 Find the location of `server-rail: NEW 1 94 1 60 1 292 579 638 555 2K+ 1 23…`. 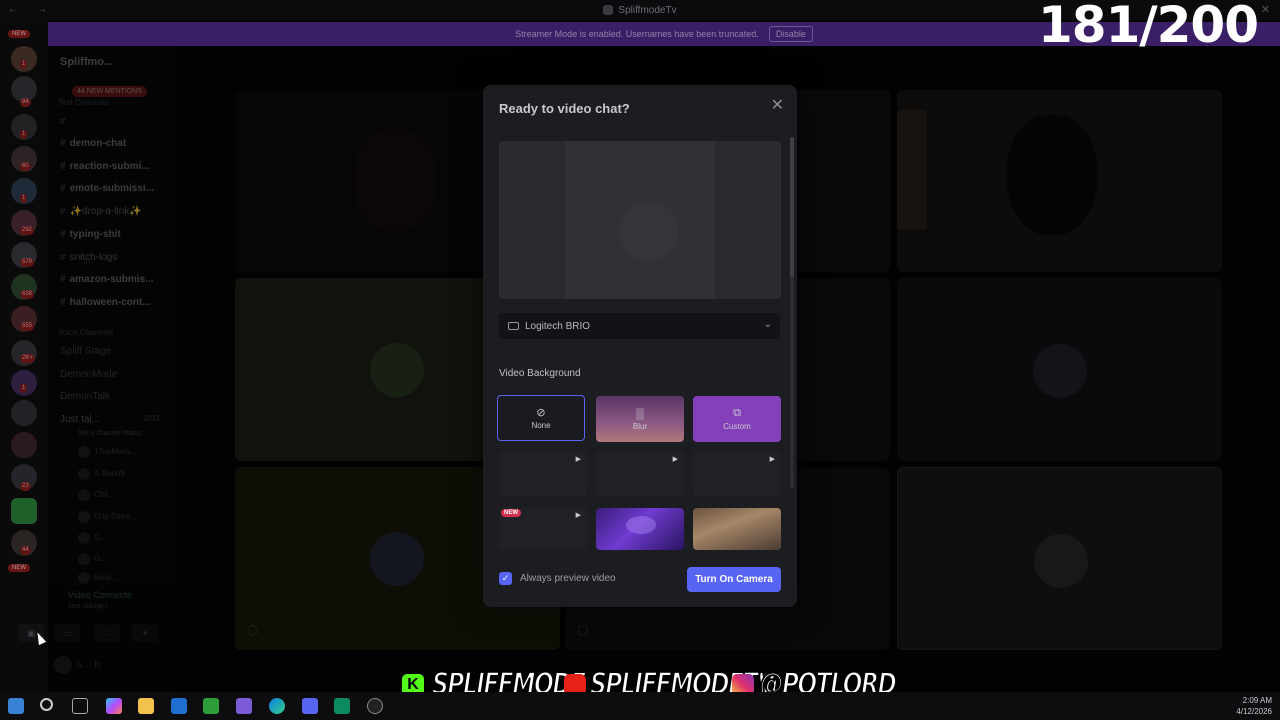

server-rail: NEW 1 94 1 60 1 292 579 638 555 2K+ 1 23… is located at coordinates (24, 356).